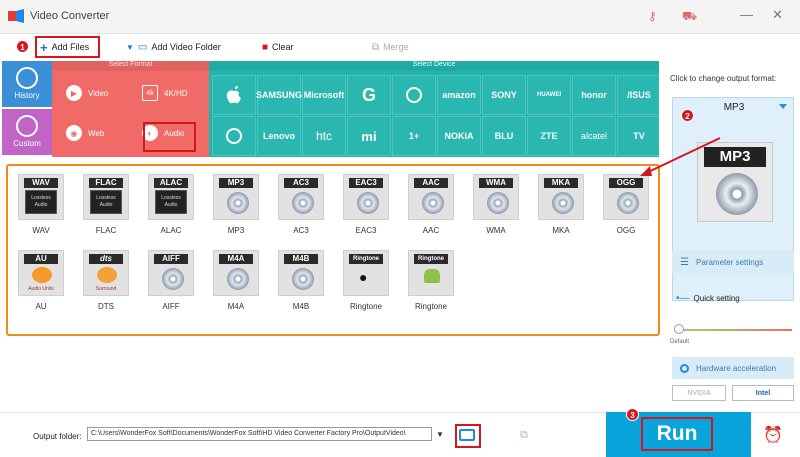 Image resolution: width=800 pixels, height=457 pixels. What do you see at coordinates (746, 14) in the screenshot?
I see `minimize-button: —` at bounding box center [746, 14].